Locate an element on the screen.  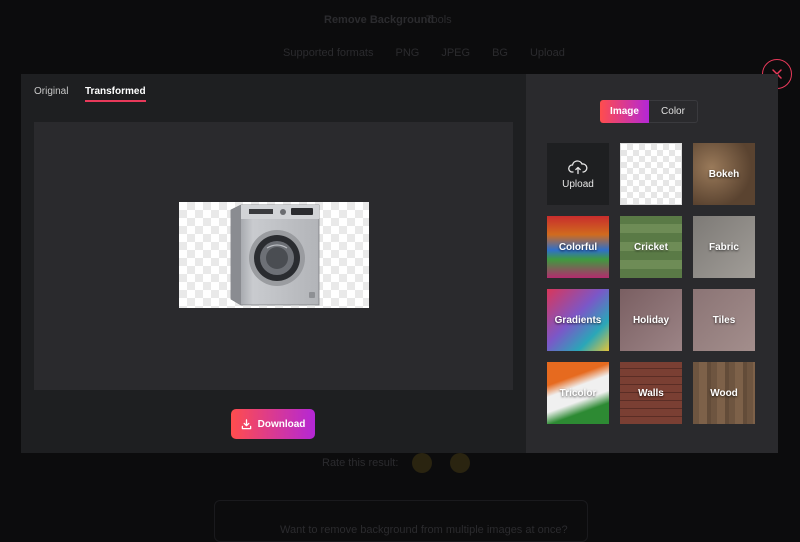
tile-walls: Walls is located at coordinates (651, 393).